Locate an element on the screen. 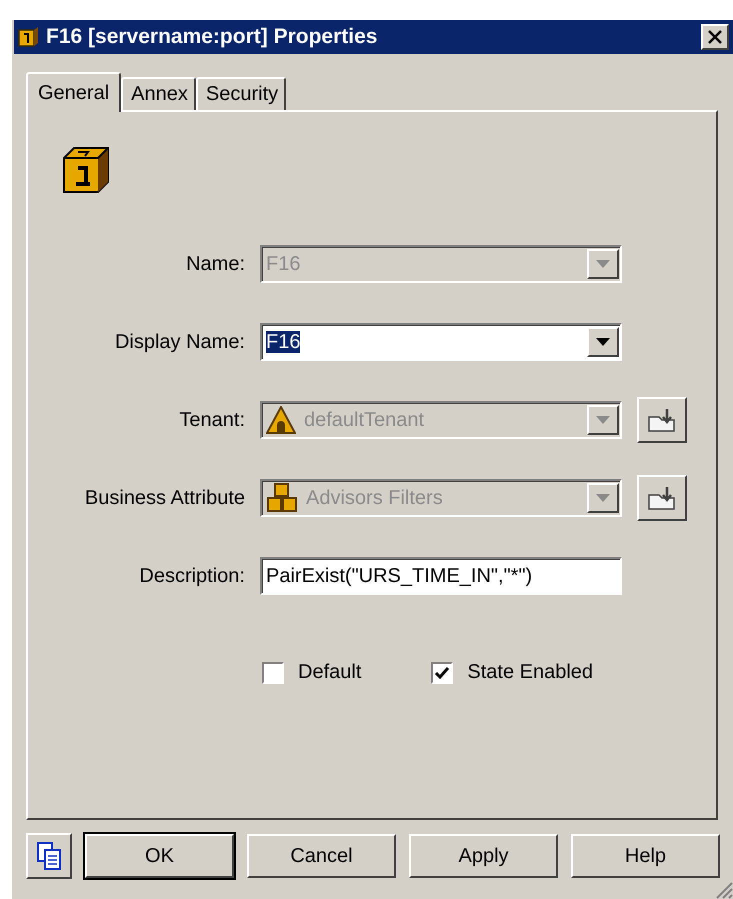  tab: General is located at coordinates (74, 92).